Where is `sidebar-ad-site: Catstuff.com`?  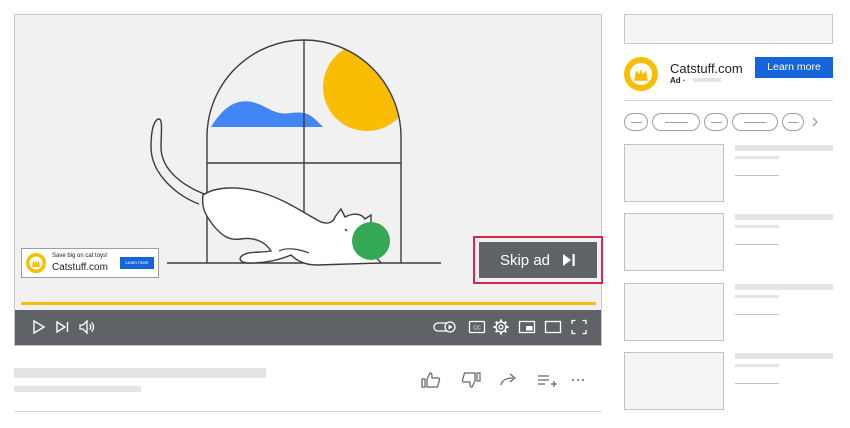
sidebar-ad-site: Catstuff.com is located at coordinates (706, 68).